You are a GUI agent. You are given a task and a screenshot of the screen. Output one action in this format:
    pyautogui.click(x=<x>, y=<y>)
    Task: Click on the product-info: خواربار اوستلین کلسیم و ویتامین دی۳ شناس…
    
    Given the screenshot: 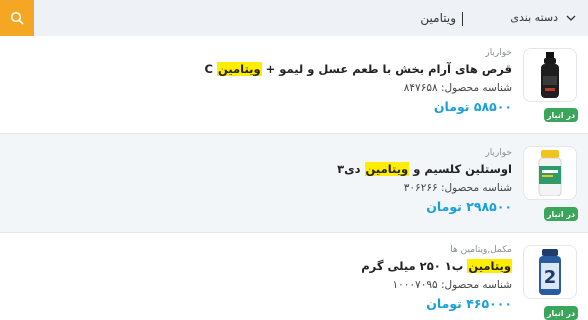 What is the action you would take?
    pyautogui.click(x=424, y=181)
    